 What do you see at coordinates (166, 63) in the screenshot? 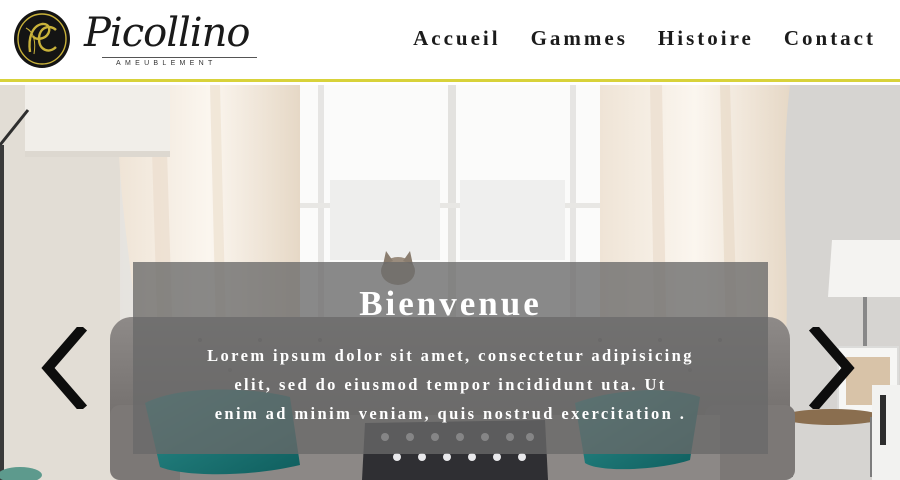
I see `brand-subtitle: AMEUBLEMENT` at bounding box center [166, 63].